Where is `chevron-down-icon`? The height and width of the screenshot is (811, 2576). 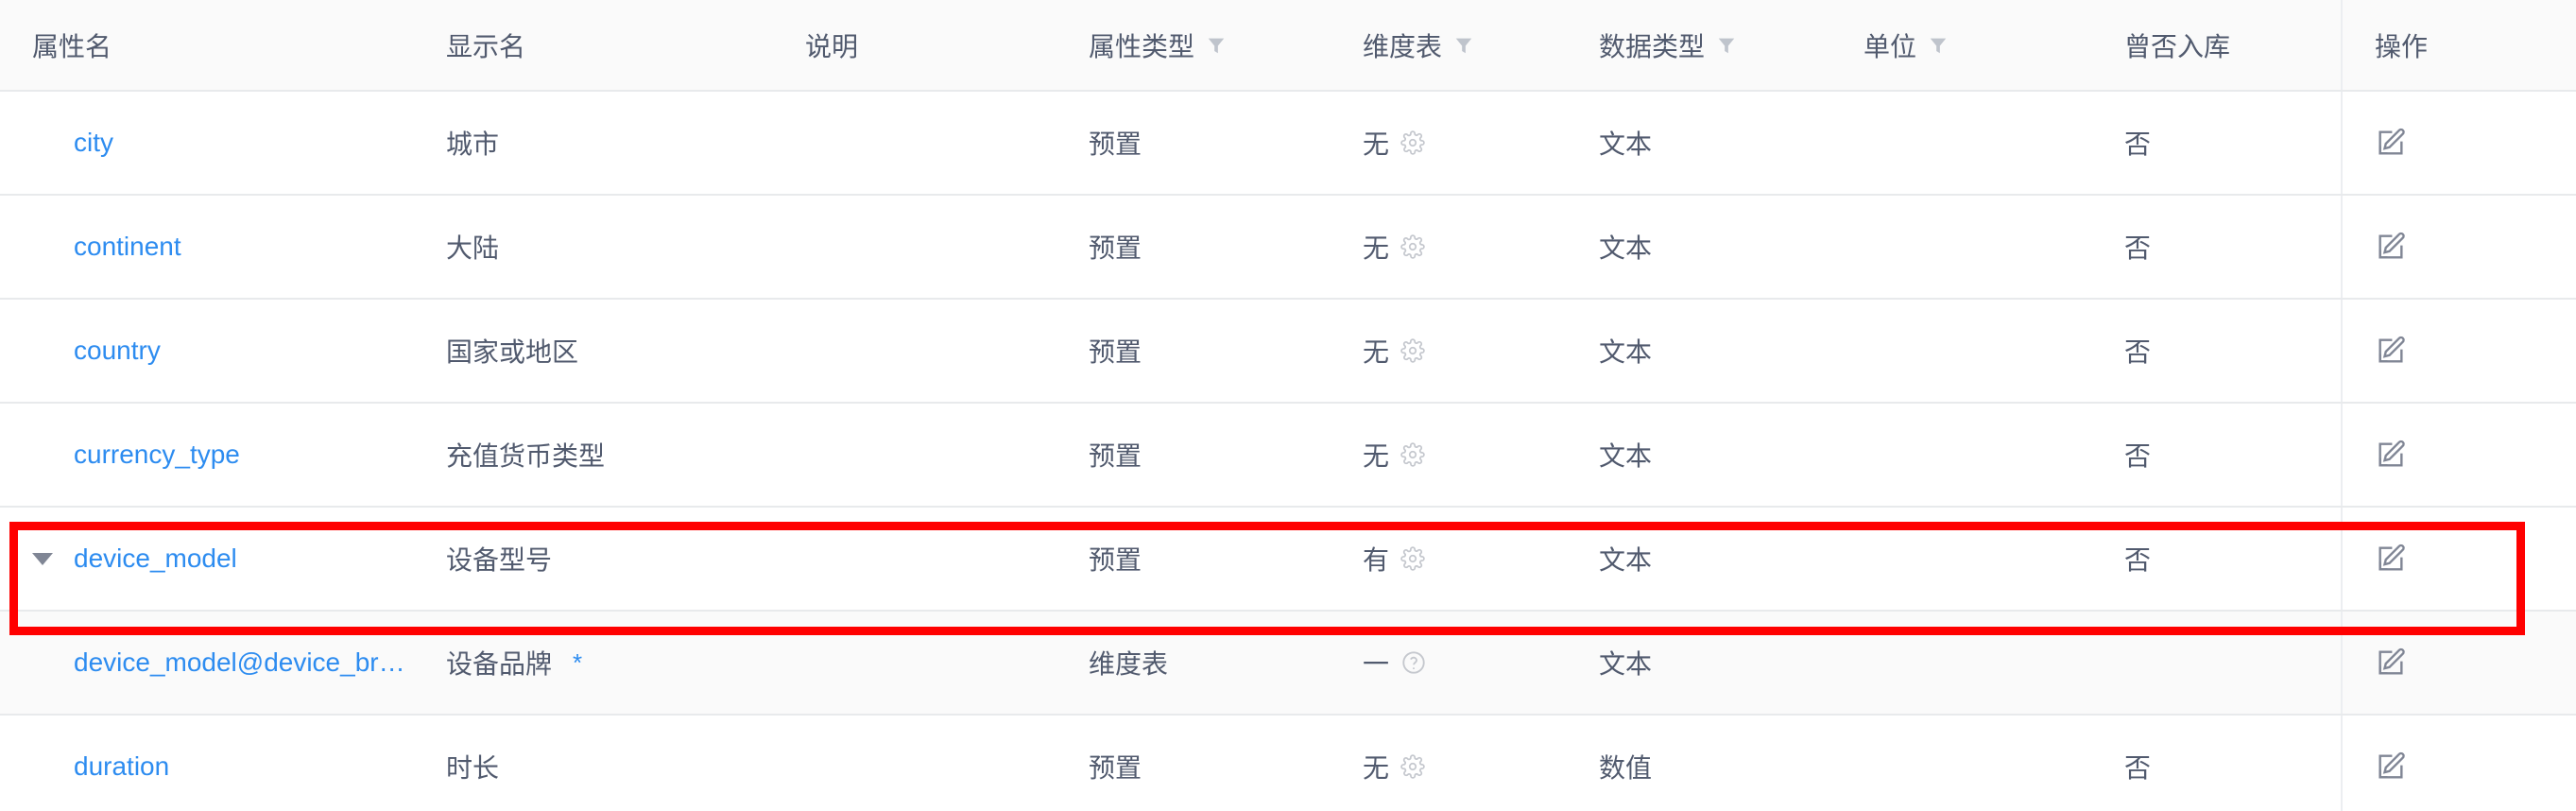
chevron-down-icon is located at coordinates (42, 558).